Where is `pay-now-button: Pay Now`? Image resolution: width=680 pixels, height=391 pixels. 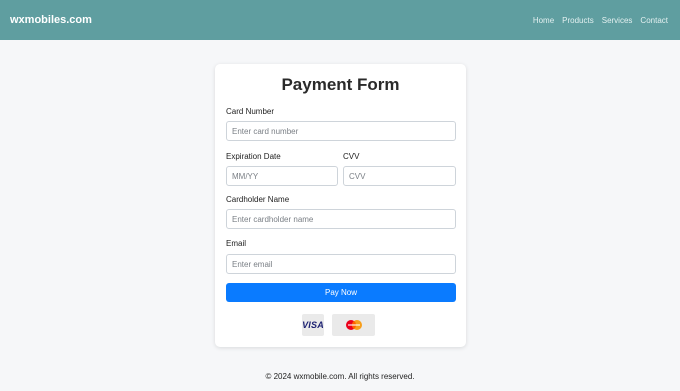
pay-now-button: Pay Now is located at coordinates (341, 292).